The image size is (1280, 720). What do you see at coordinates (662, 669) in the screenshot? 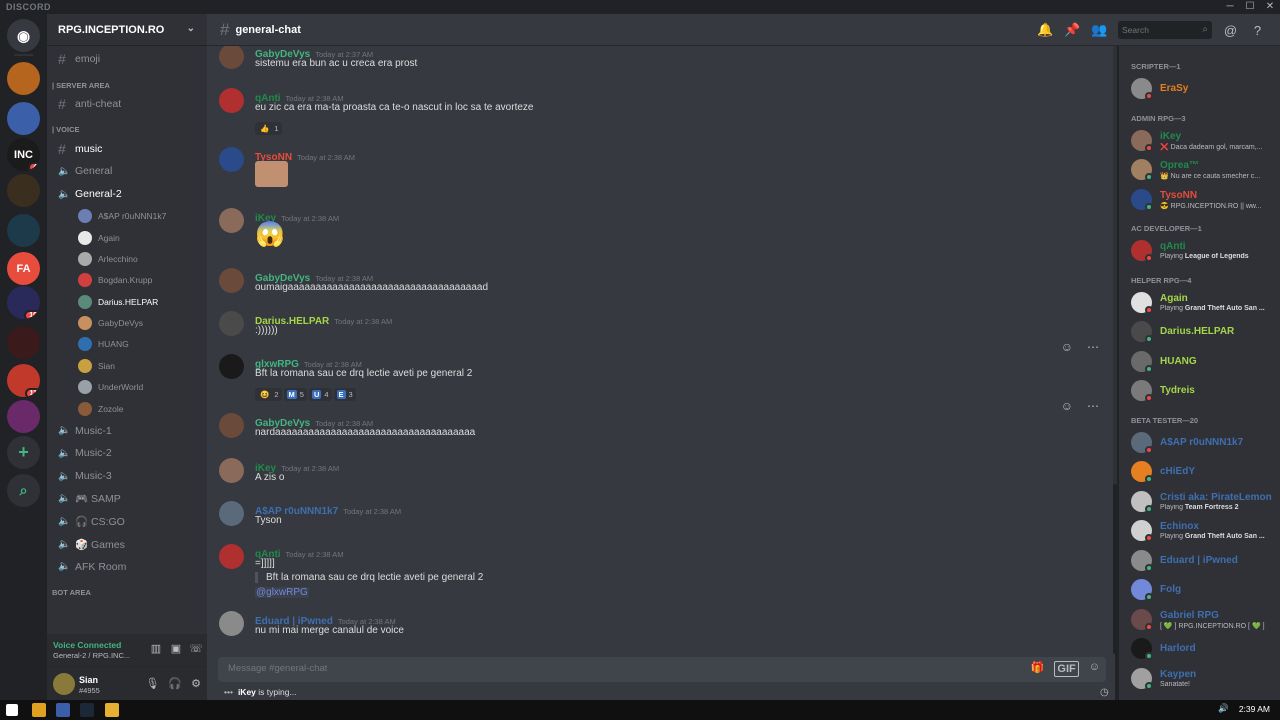
I see `message-composer: Message #general-chat 🎁 GIF ☺` at bounding box center [662, 669].